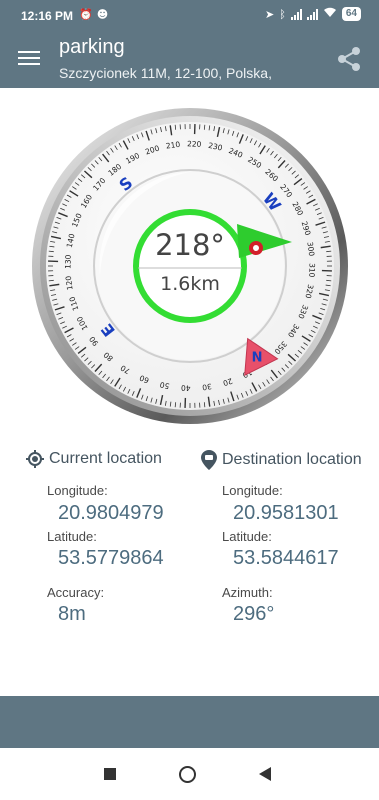 Image resolution: width=379 pixels, height=800 pixels. Describe the element at coordinates (209, 460) in the screenshot. I see `destination-pin-icon` at that location.